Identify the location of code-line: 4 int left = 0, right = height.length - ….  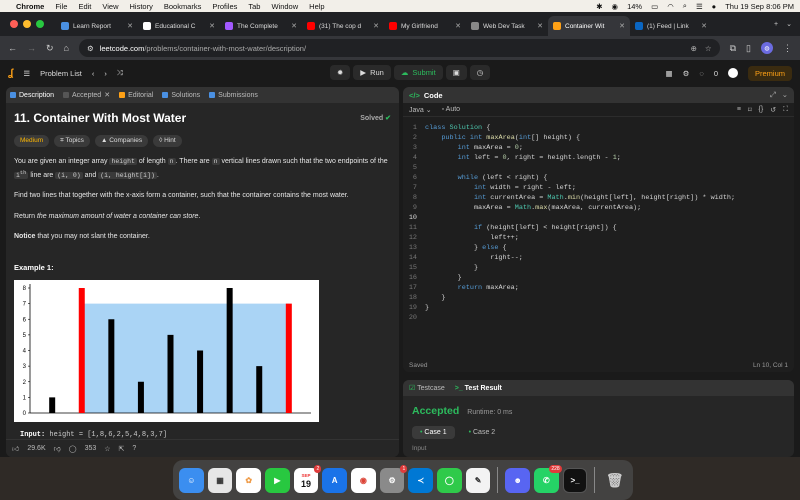
(598, 158).